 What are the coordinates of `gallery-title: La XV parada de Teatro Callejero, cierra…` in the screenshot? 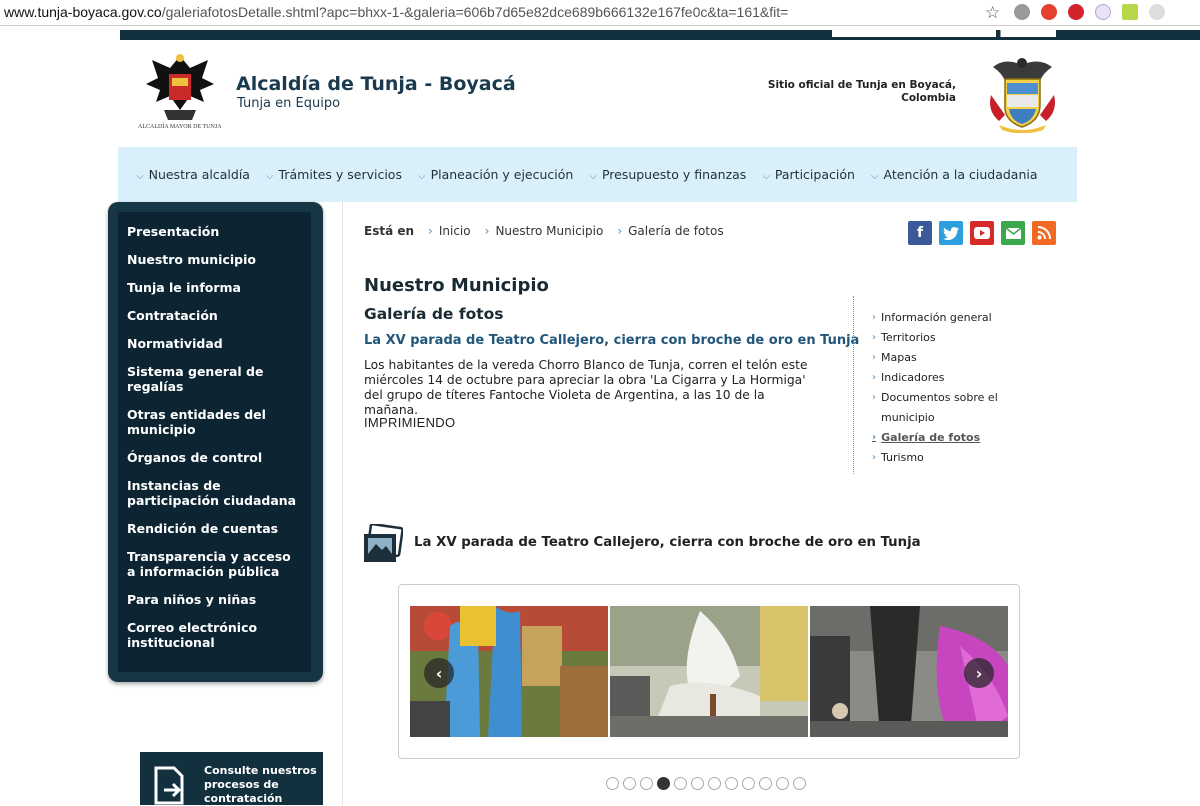 It's located at (667, 542).